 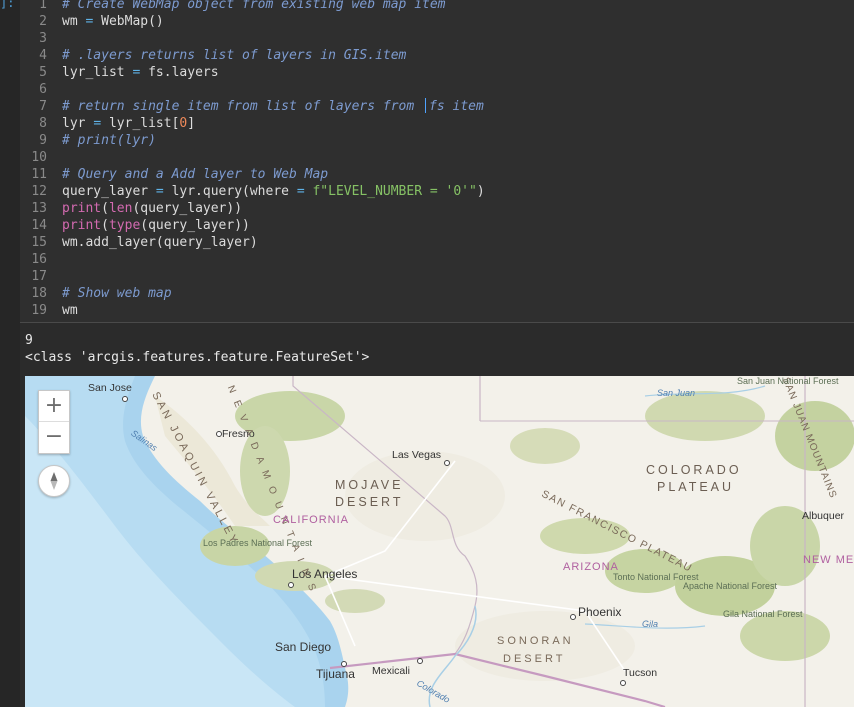 I want to click on line-number: 3, so click(x=43, y=38).